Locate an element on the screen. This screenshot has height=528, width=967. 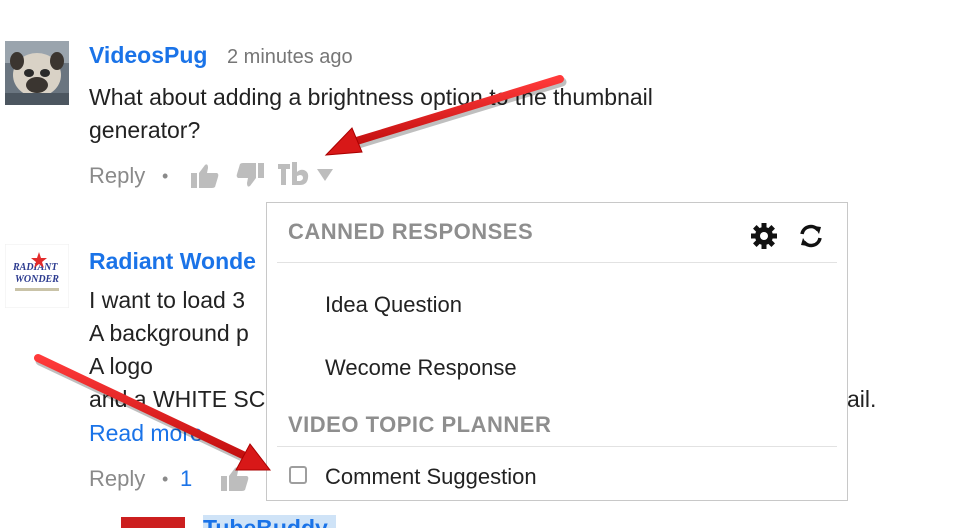
comment-text-line: and a WHITE SC is located at coordinates (177, 399).